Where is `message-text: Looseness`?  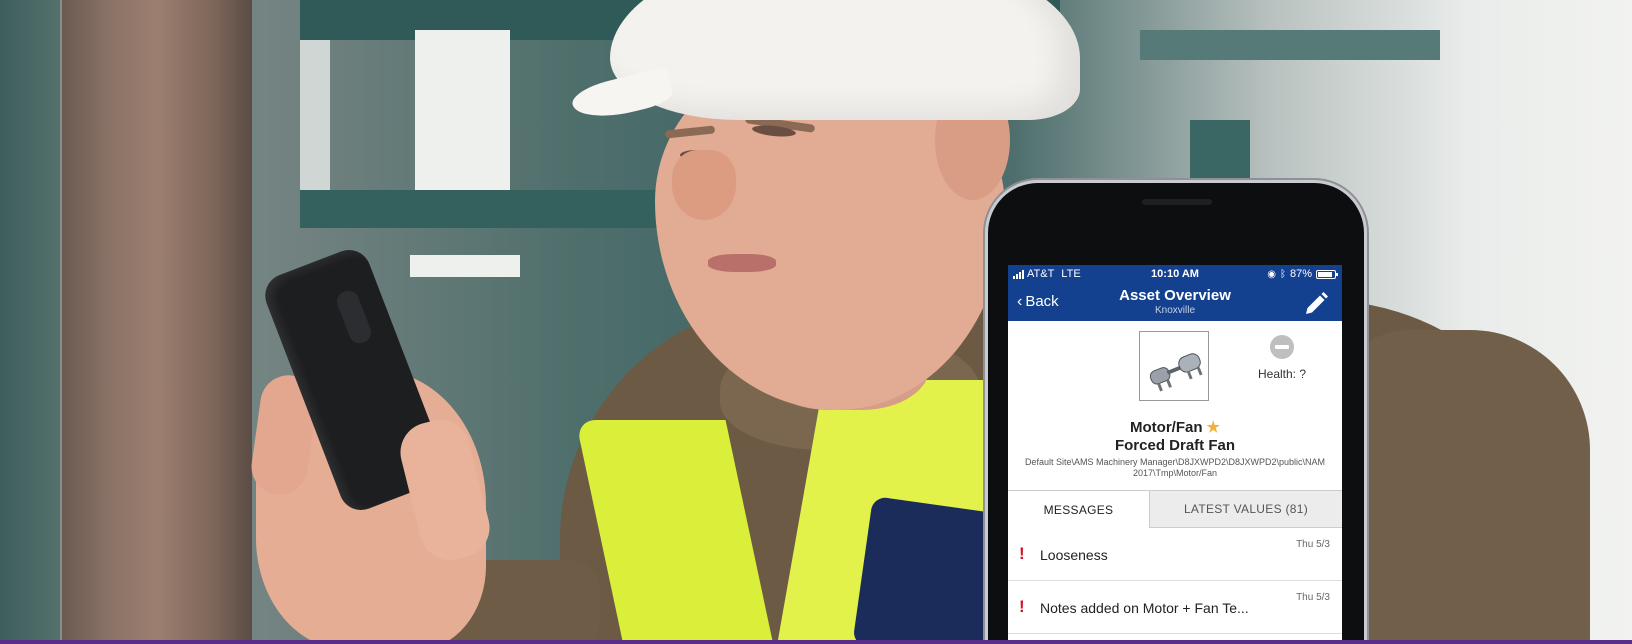 message-text: Looseness is located at coordinates (1074, 555).